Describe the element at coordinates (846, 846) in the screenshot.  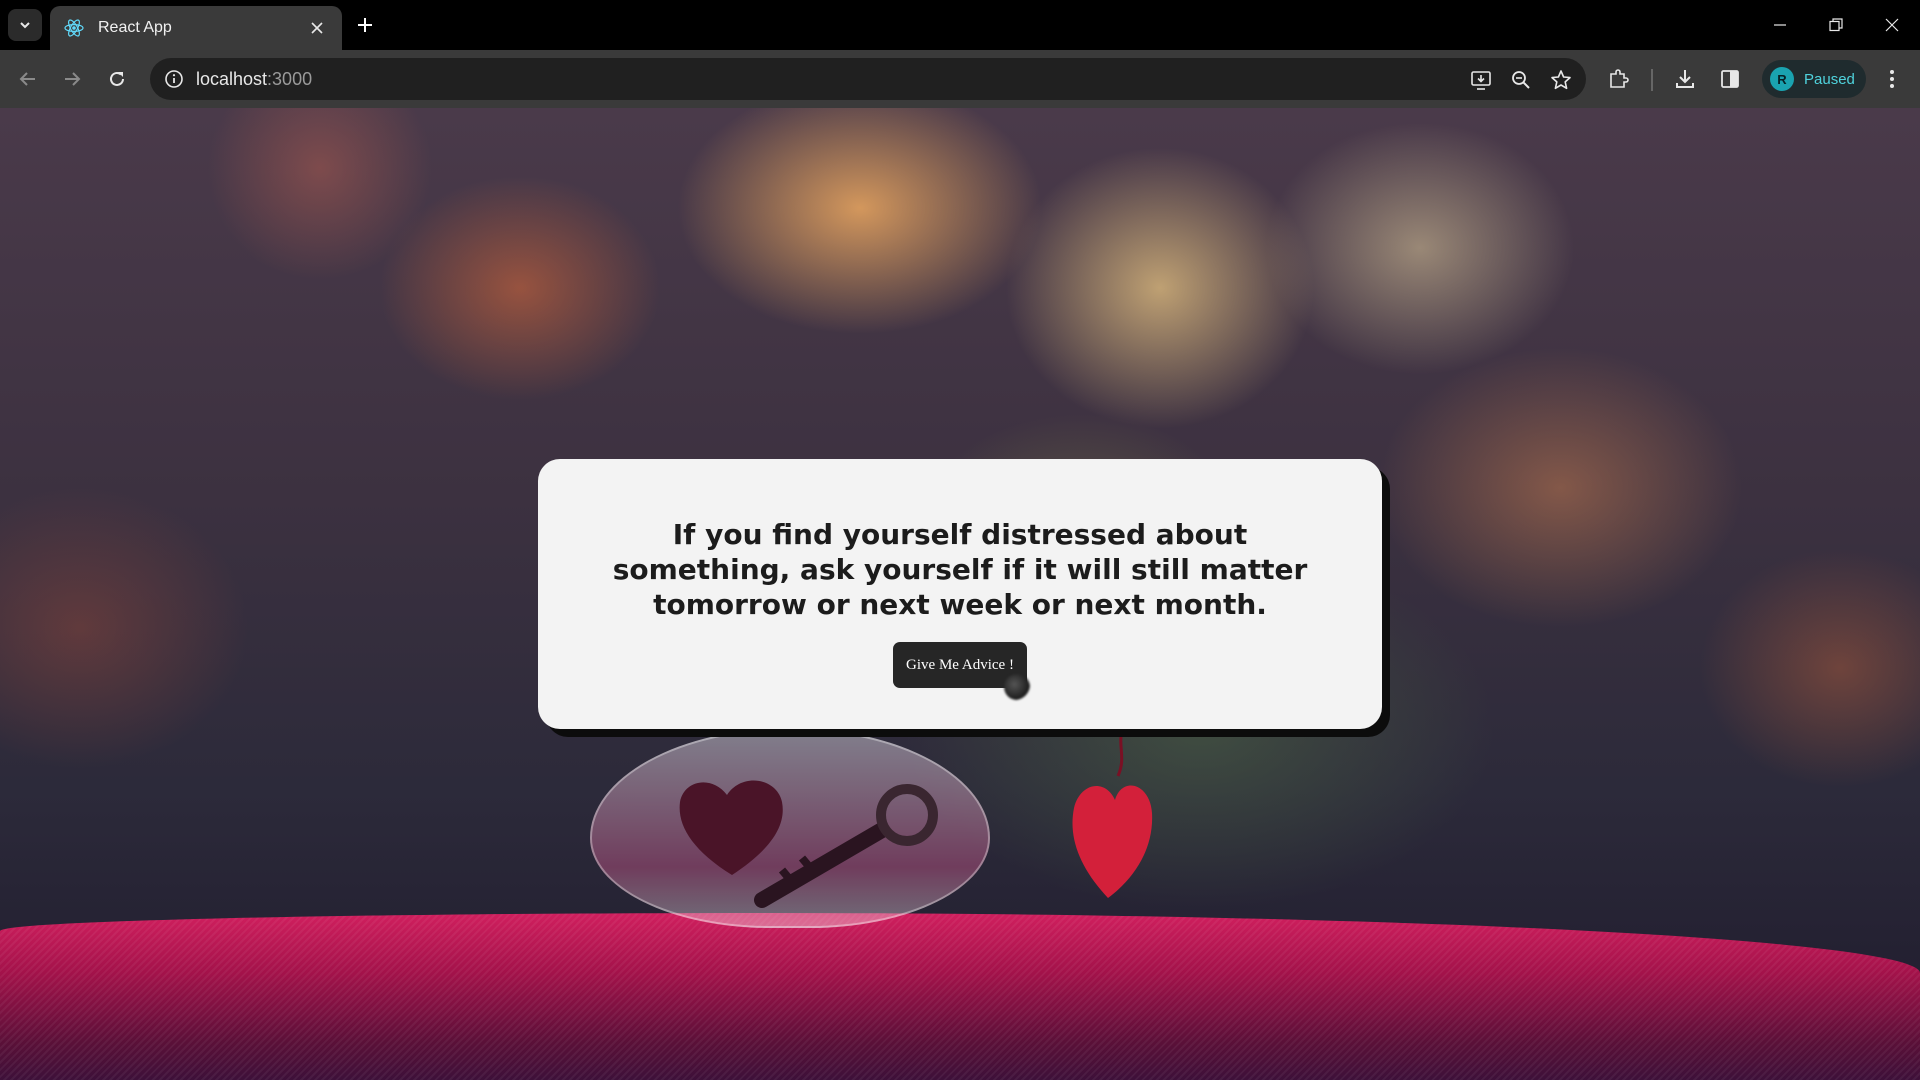
I see `key-icon` at that location.